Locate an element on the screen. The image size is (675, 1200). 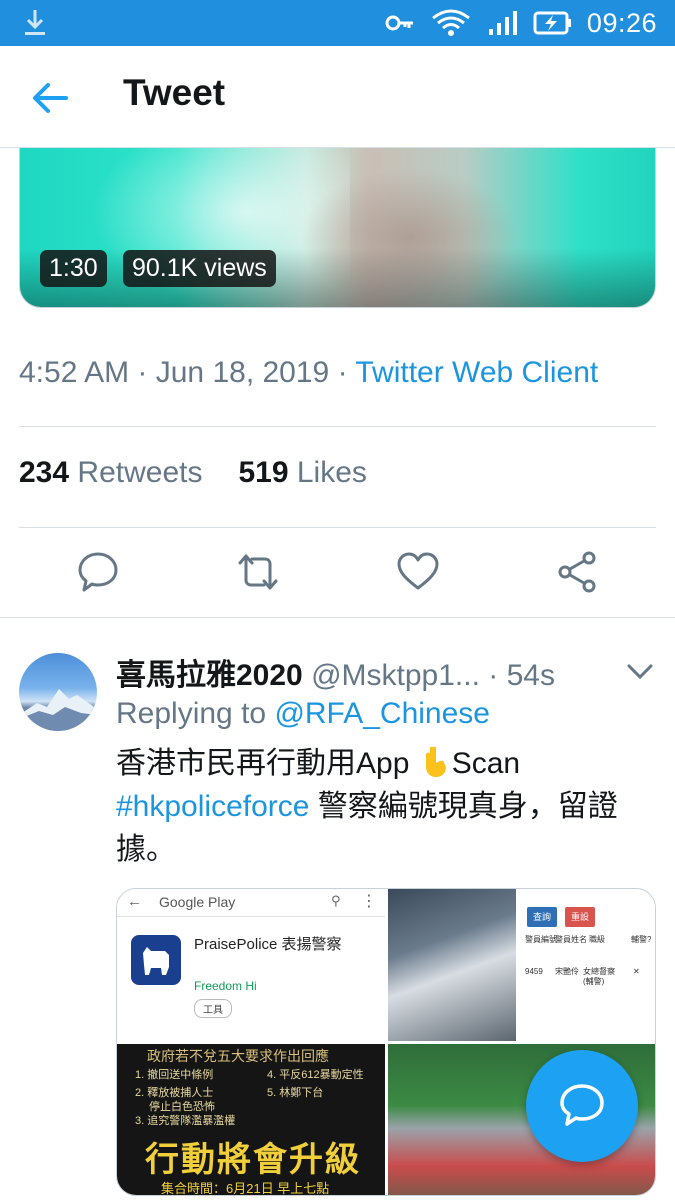
tweet-time: 4:52 AM is located at coordinates (74, 372).